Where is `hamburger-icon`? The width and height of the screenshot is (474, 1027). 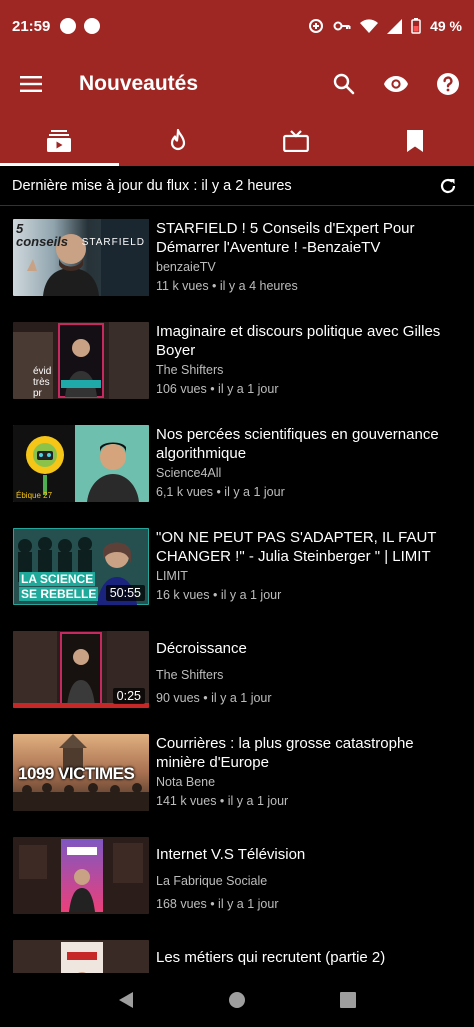
hamburger-icon is located at coordinates (31, 84).